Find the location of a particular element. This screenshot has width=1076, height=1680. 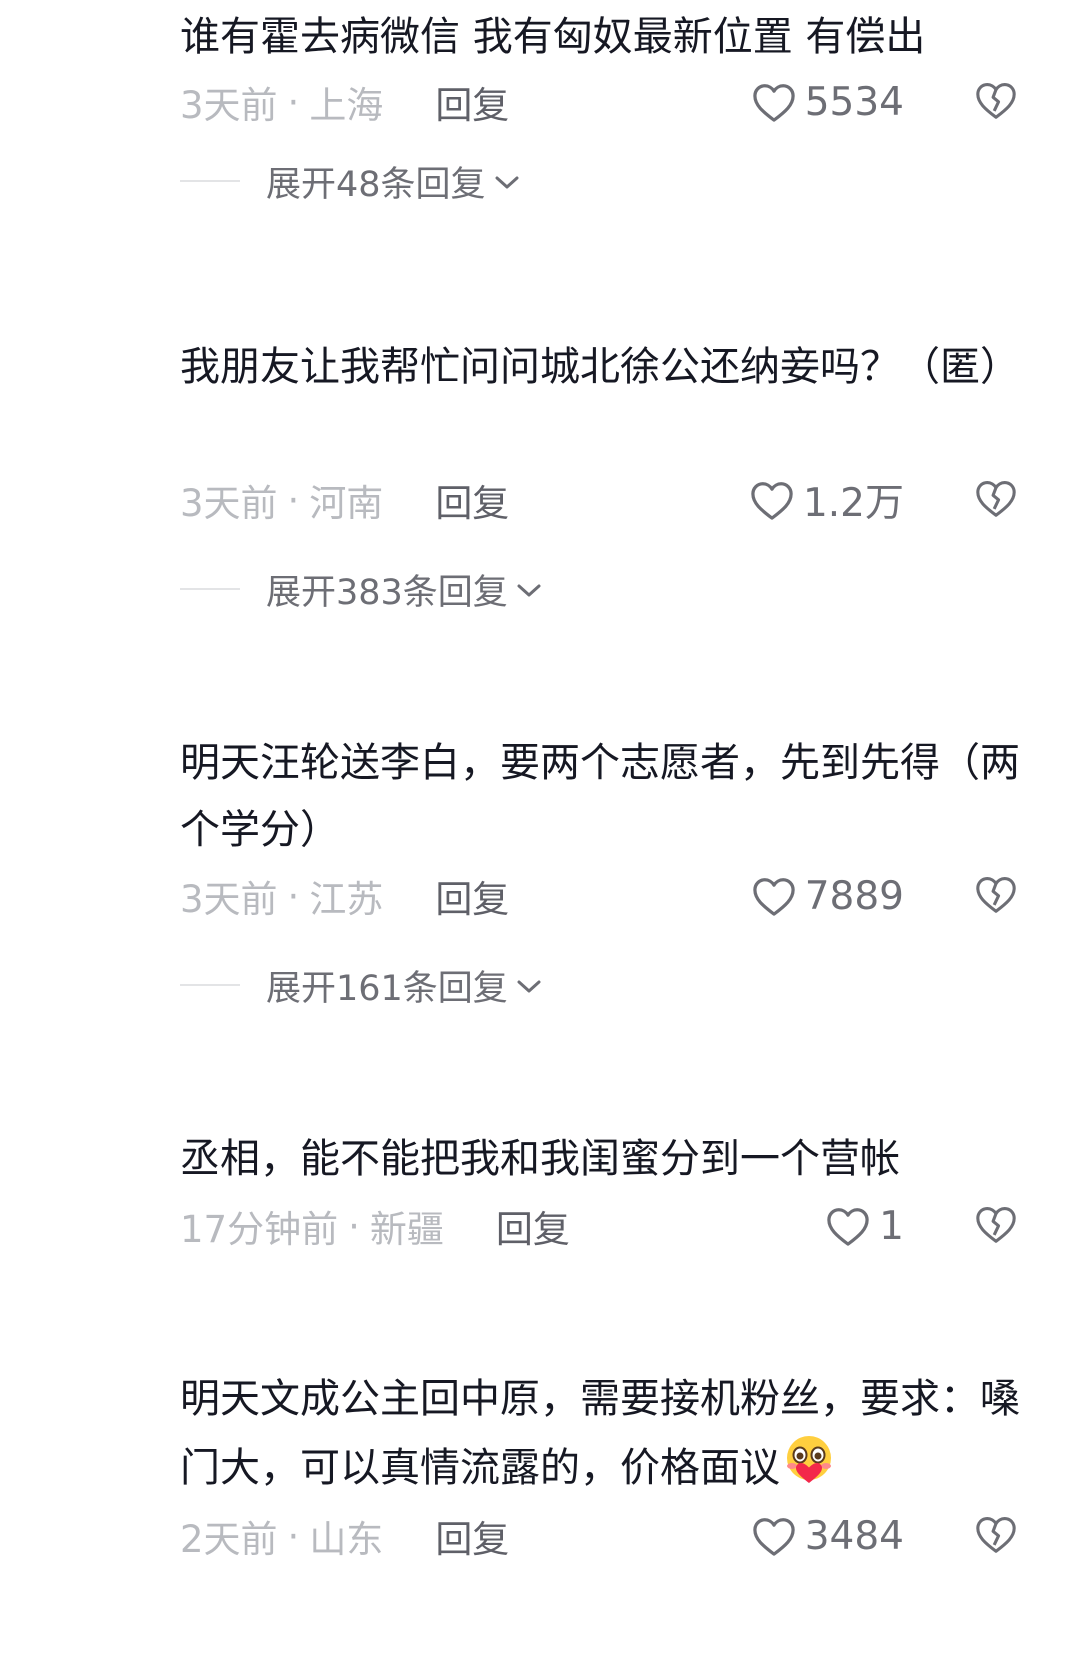

expand-label: 展开161条回复 is located at coordinates (387, 988).